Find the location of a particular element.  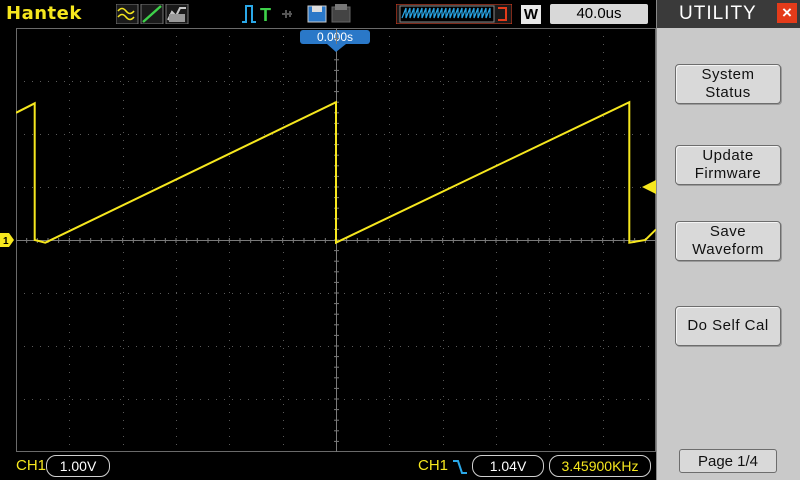

close-icon: × is located at coordinates (787, 13).